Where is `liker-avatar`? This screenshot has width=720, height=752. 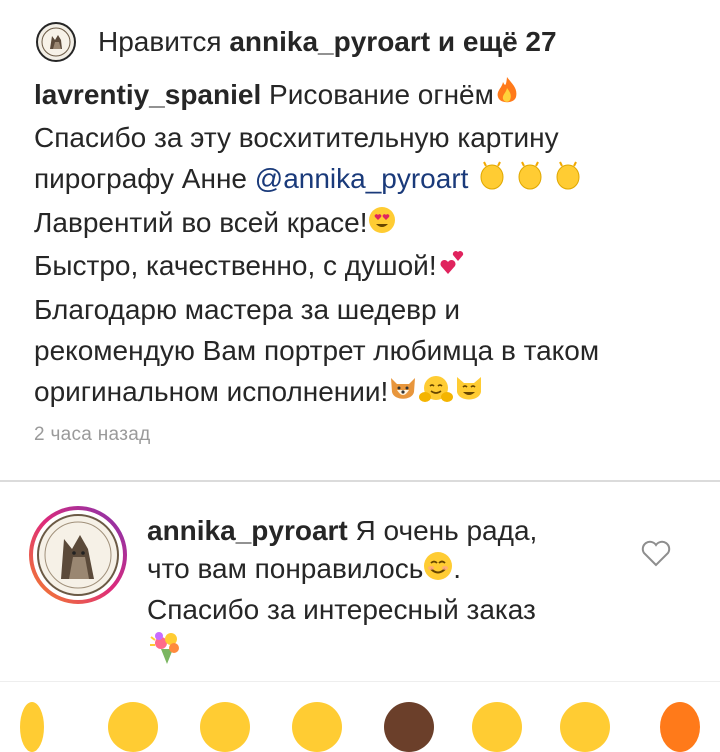
liker-avatar is located at coordinates (56, 42).